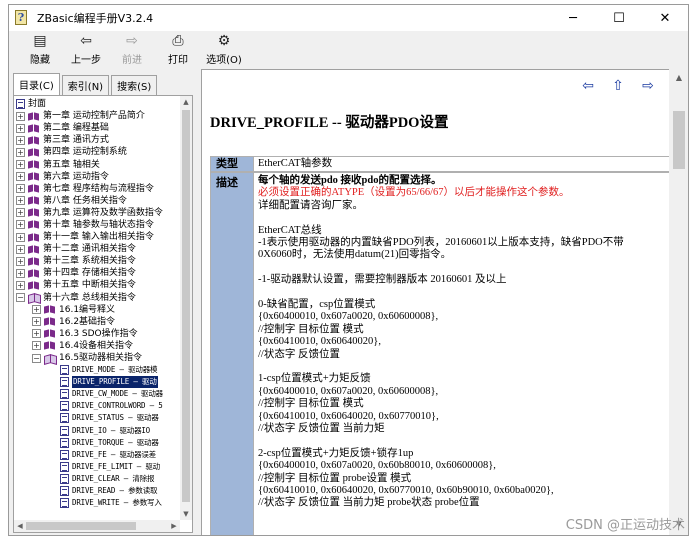  I want to click on maximize-button: ☐, so click(619, 18).